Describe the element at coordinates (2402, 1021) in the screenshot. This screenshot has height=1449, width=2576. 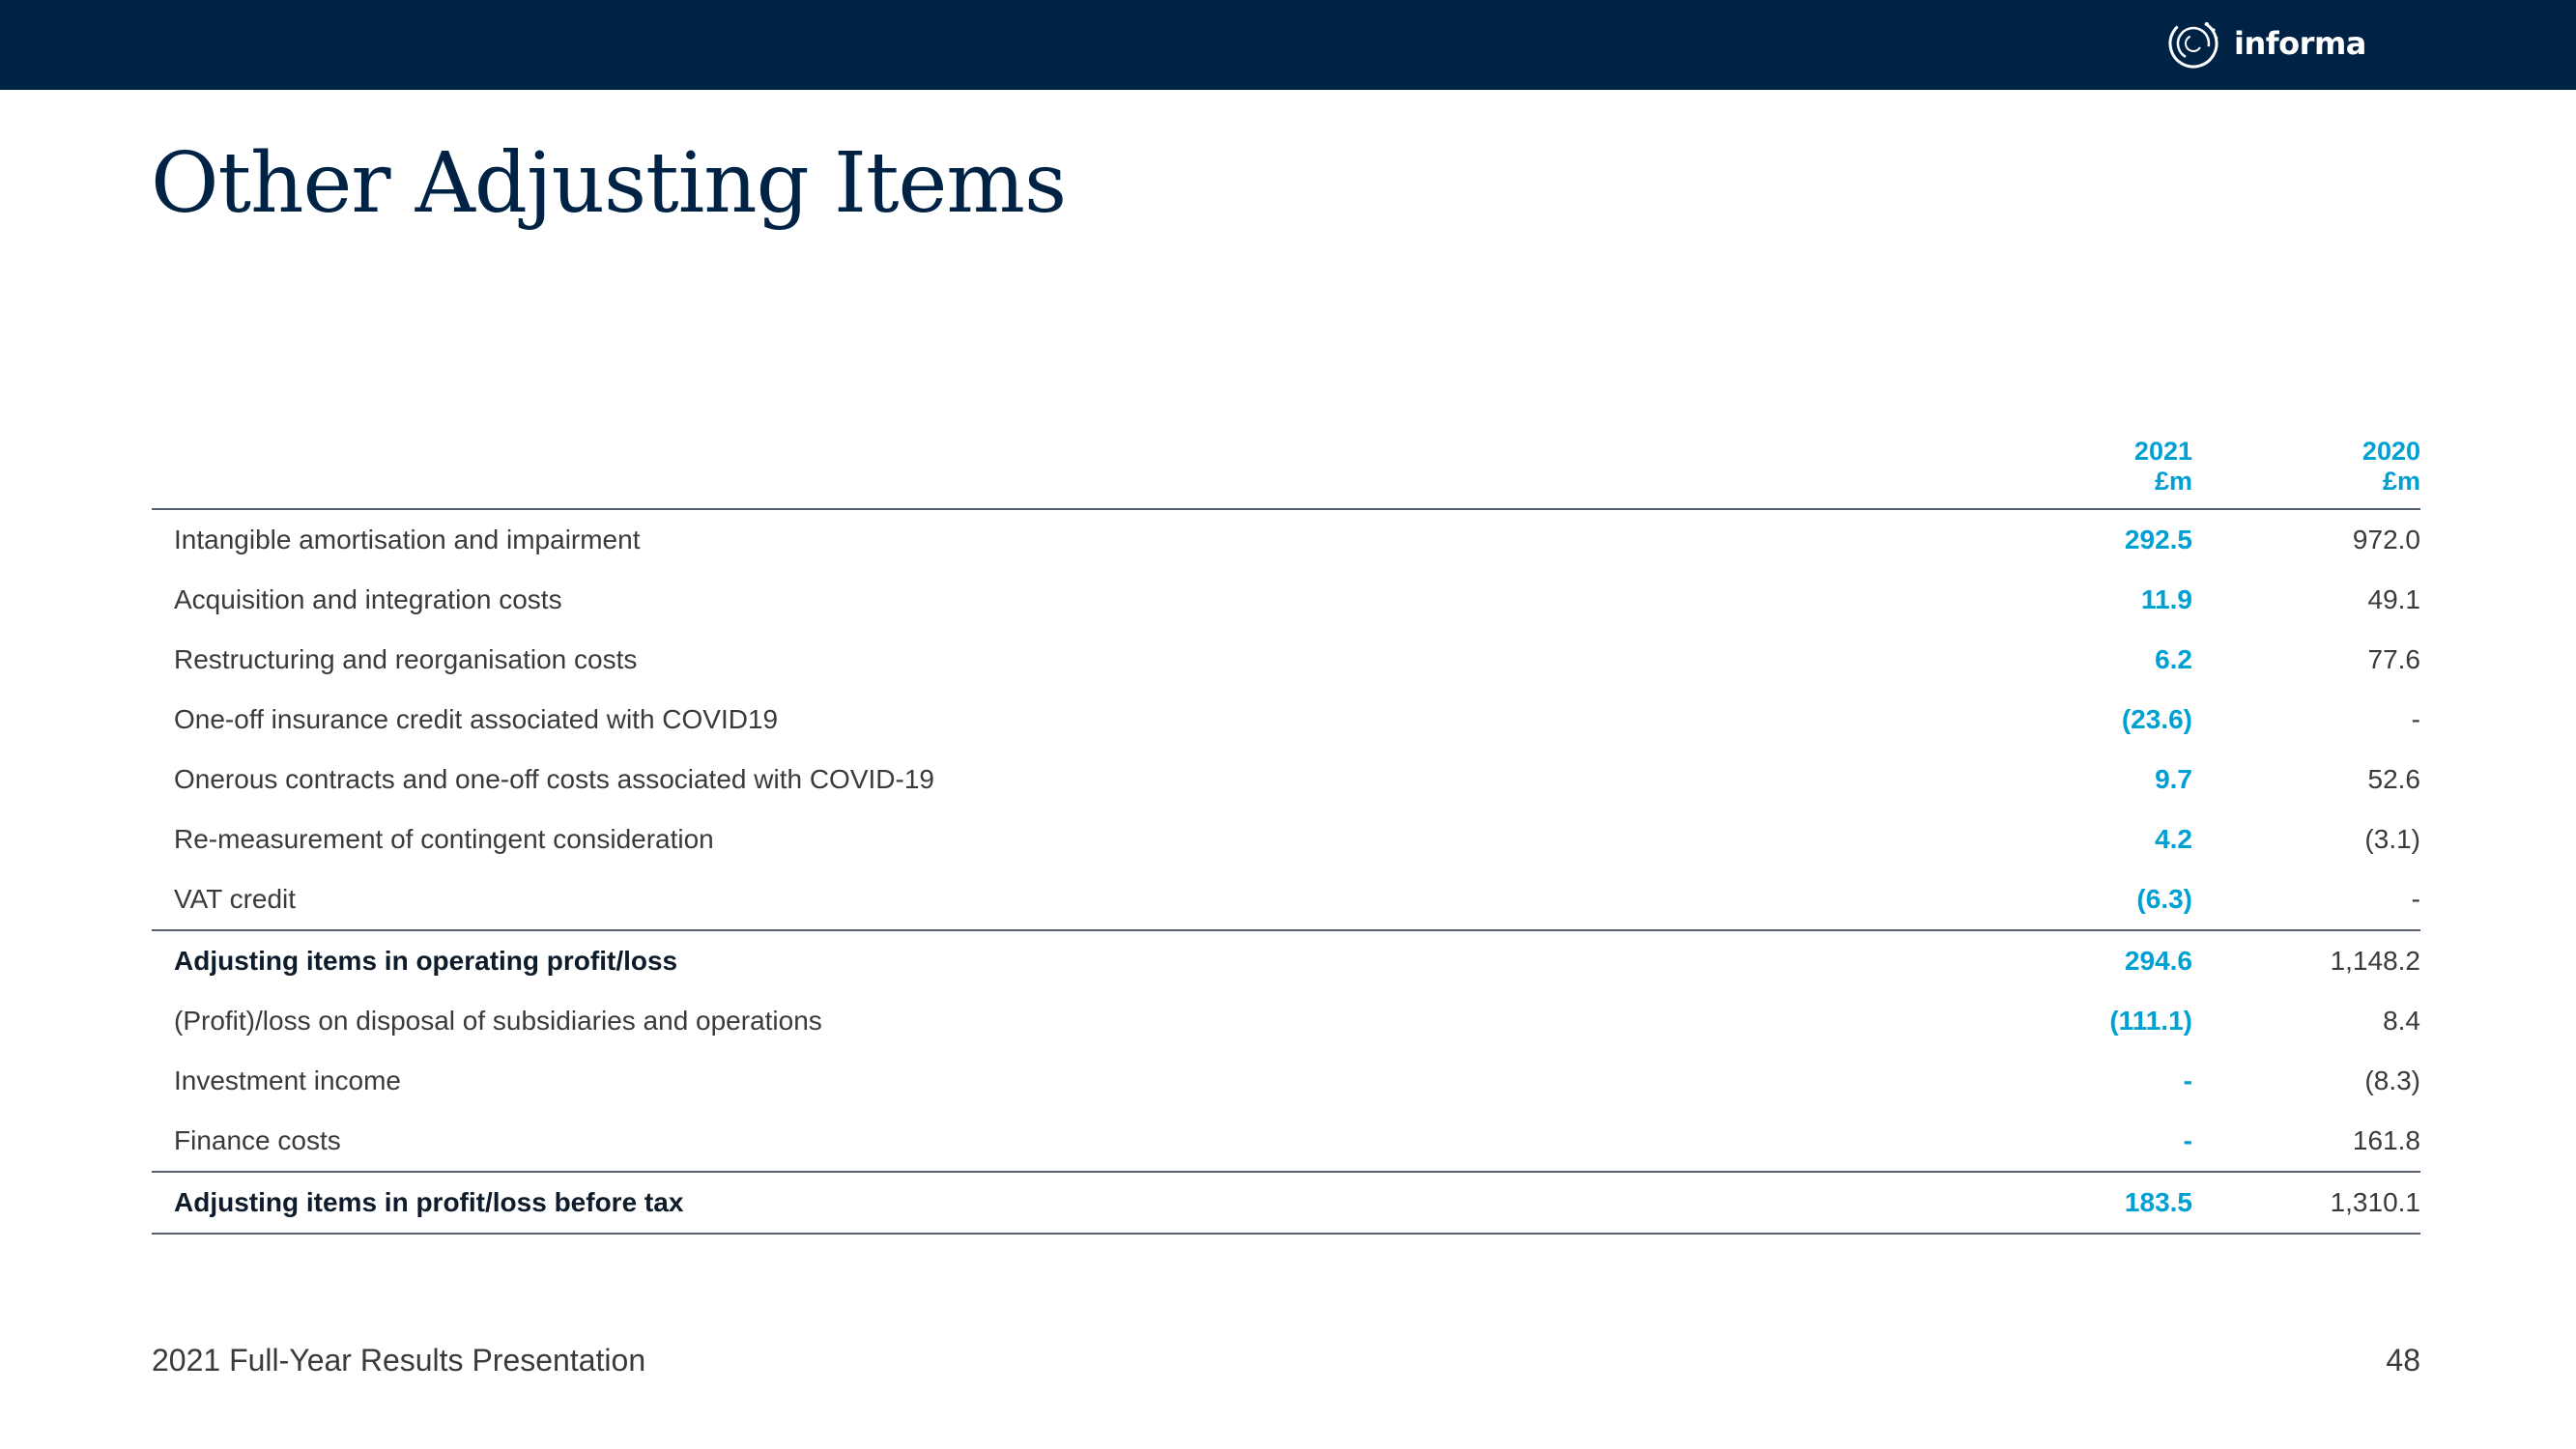
I see `value-2020: 8.4` at that location.